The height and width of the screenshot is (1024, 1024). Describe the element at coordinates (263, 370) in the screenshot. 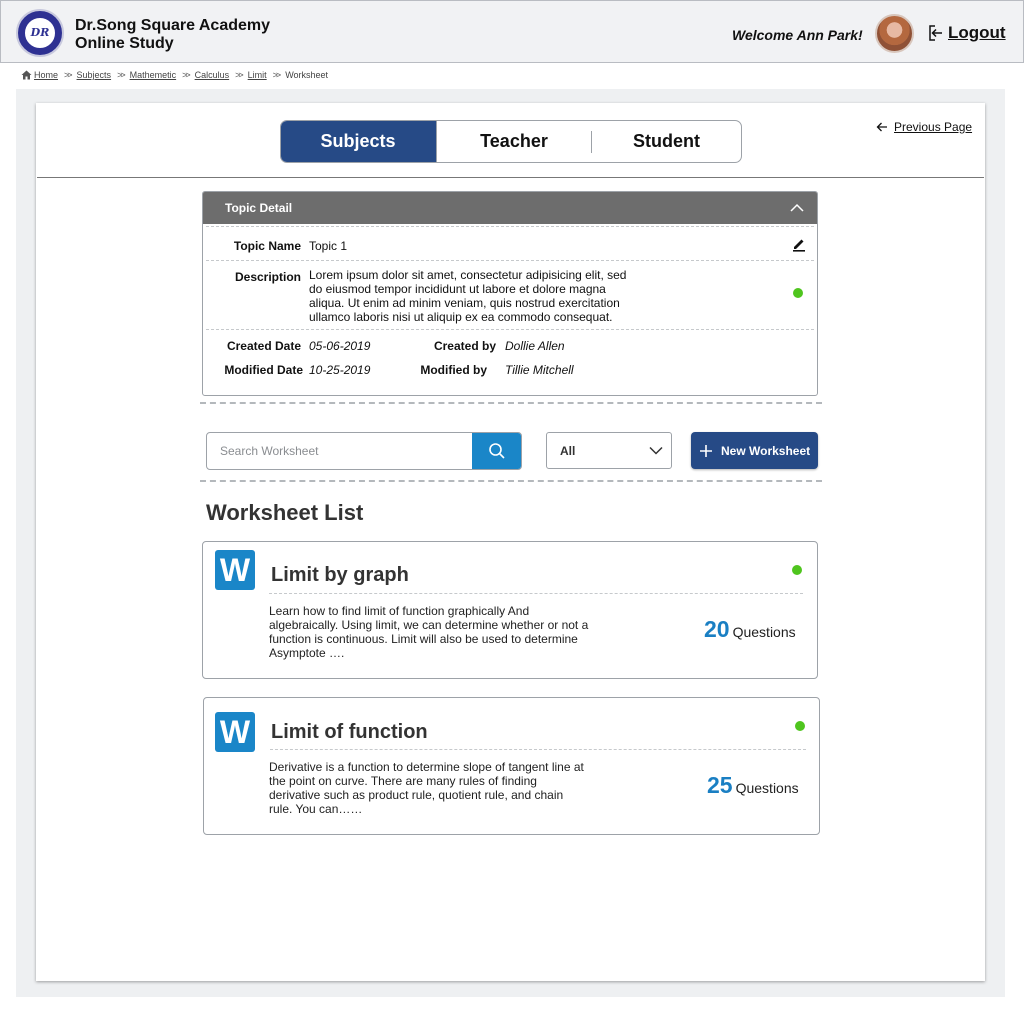

I see `modified-date-label: Modified Date` at that location.